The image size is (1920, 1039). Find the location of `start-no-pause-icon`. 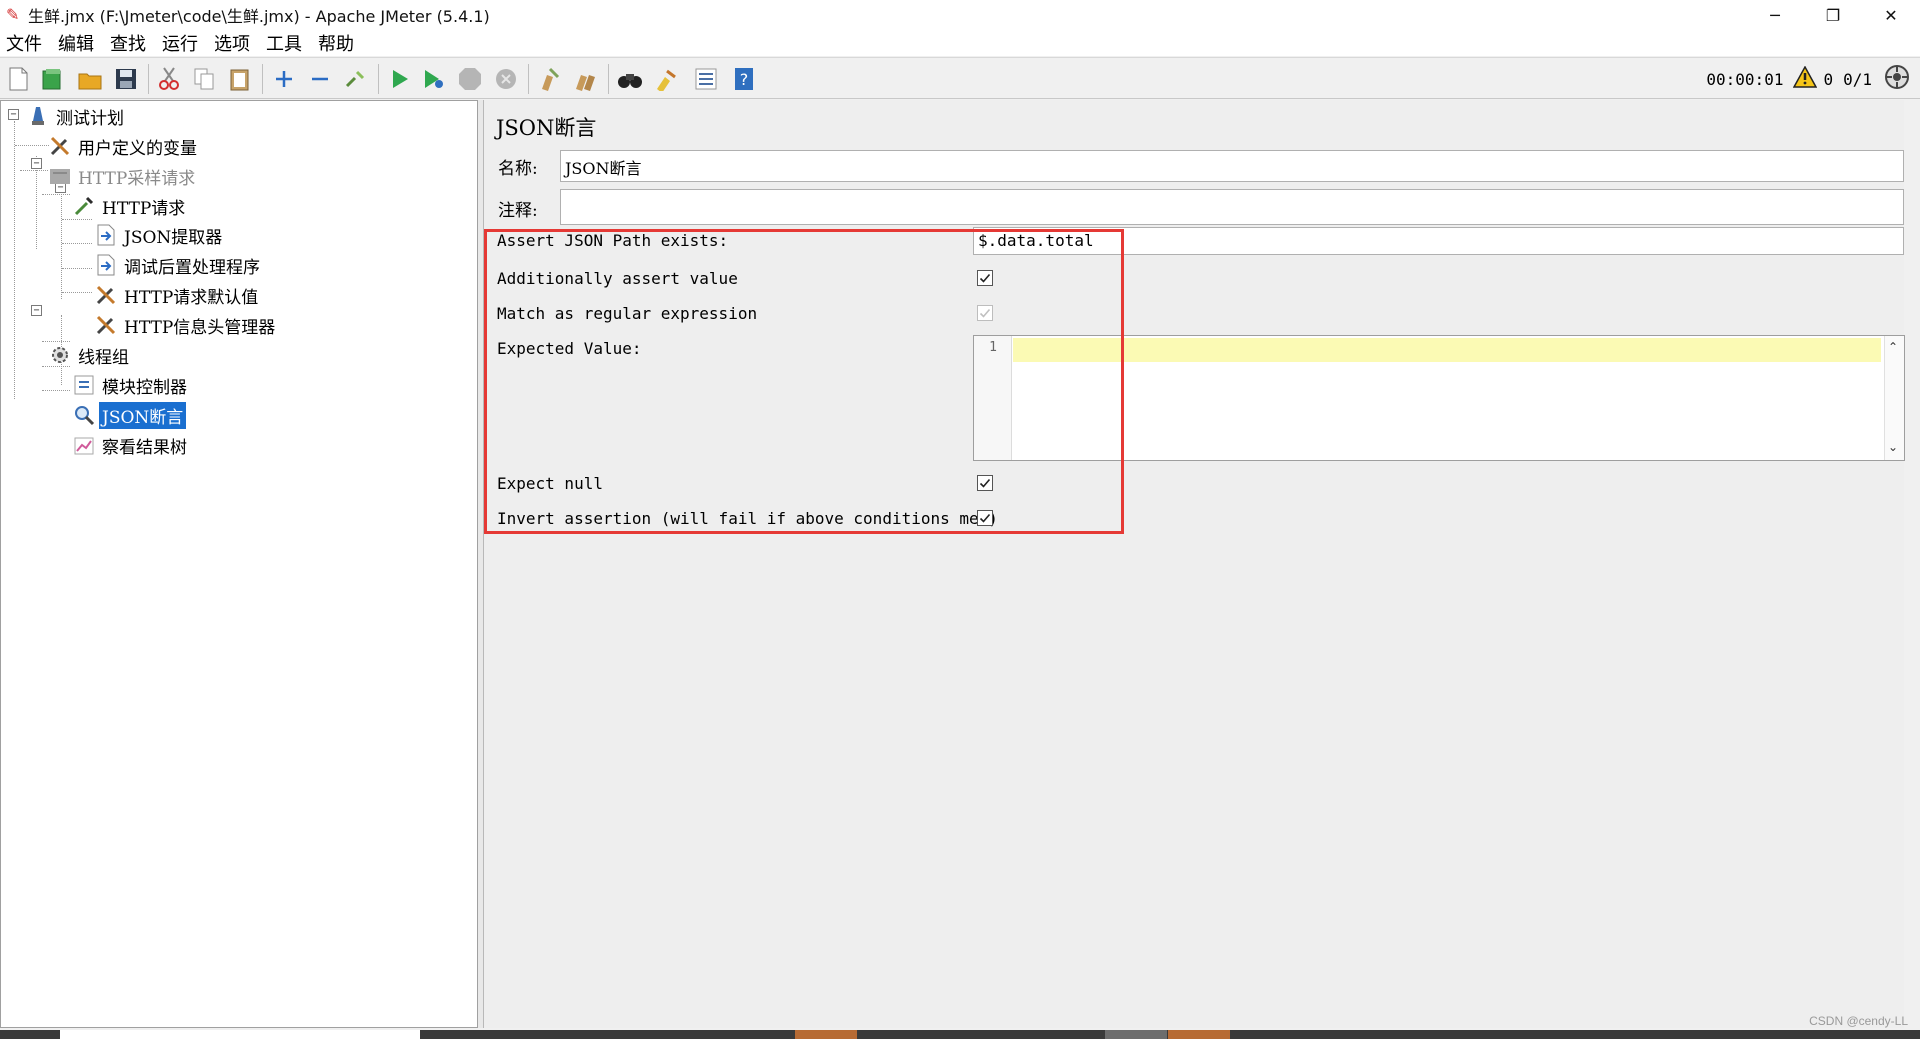

start-no-pause-icon is located at coordinates (434, 79).